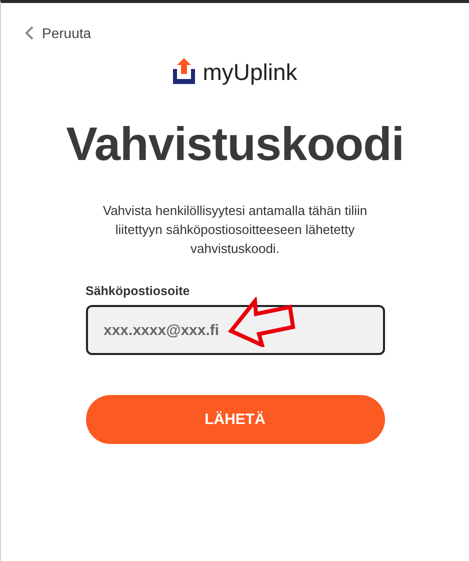 This screenshot has width=469, height=561. What do you see at coordinates (235, 419) in the screenshot?
I see `submit-button: LÄHETÄ` at bounding box center [235, 419].